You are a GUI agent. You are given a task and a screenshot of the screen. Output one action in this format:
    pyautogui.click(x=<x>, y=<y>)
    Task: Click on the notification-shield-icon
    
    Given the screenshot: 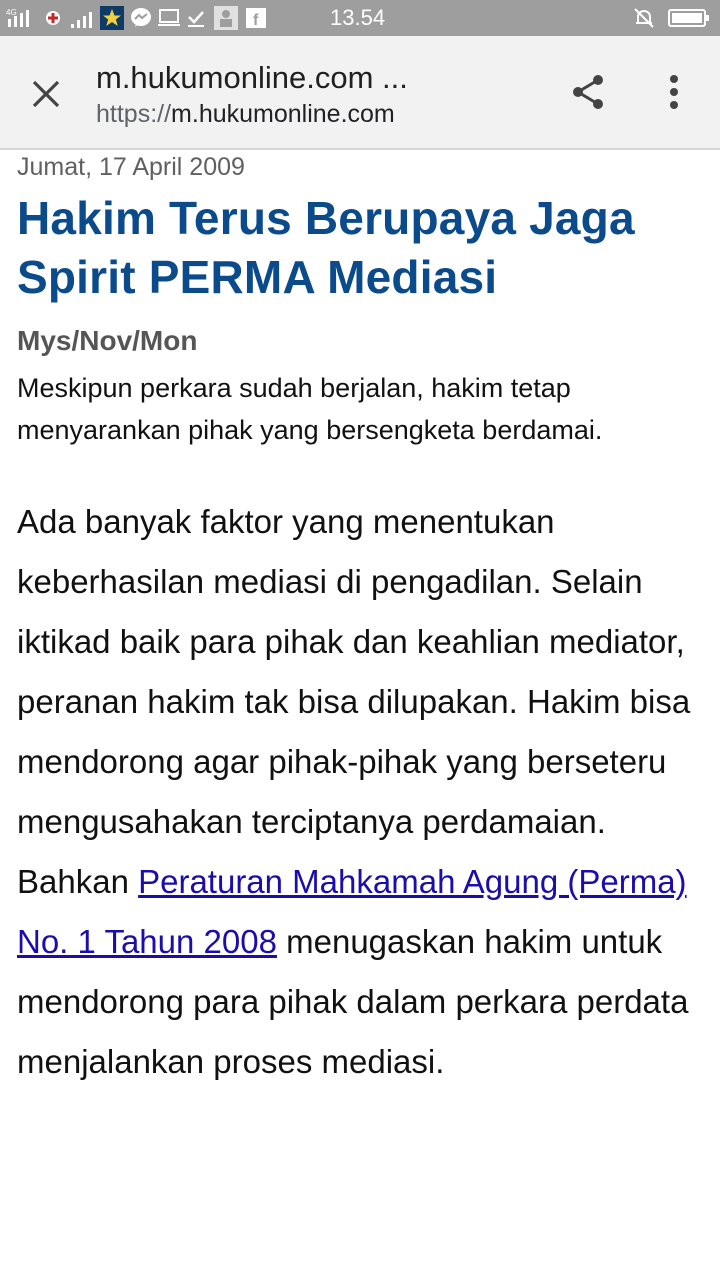 What is the action you would take?
    pyautogui.click(x=53, y=18)
    